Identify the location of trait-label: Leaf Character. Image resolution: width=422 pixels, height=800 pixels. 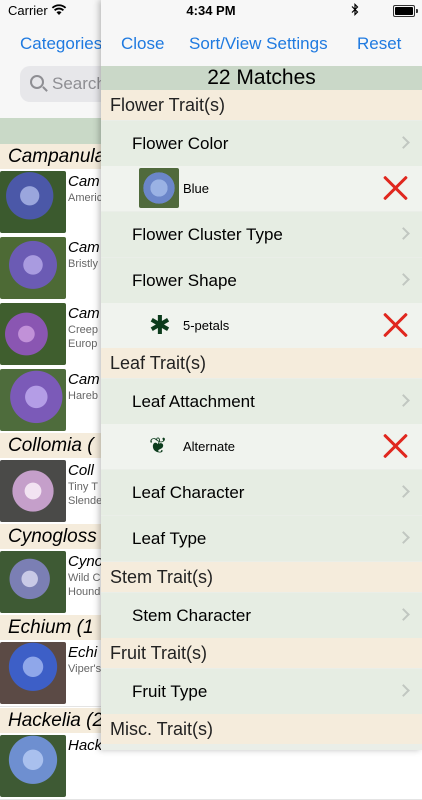
(188, 492).